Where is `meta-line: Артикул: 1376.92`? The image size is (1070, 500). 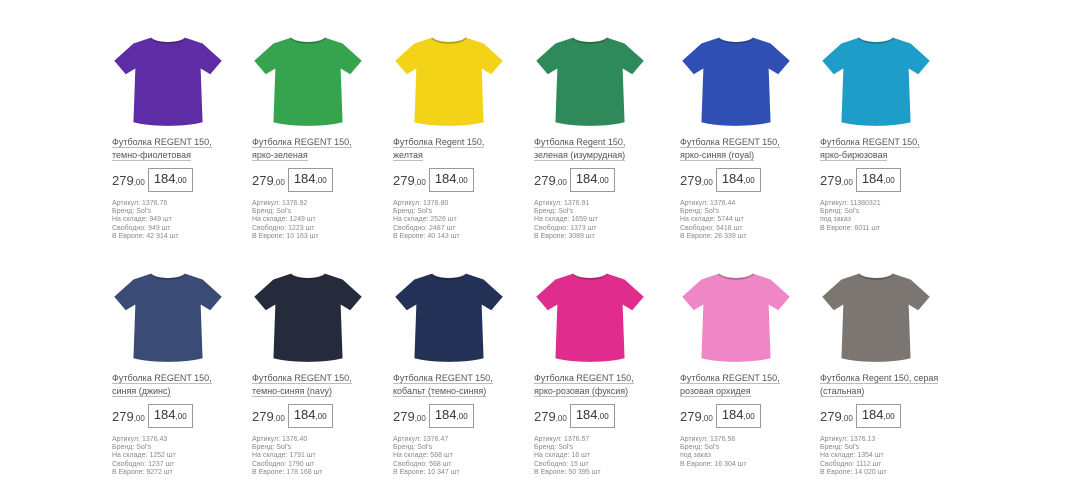
meta-line: Артикул: 1376.92 is located at coordinates (280, 203).